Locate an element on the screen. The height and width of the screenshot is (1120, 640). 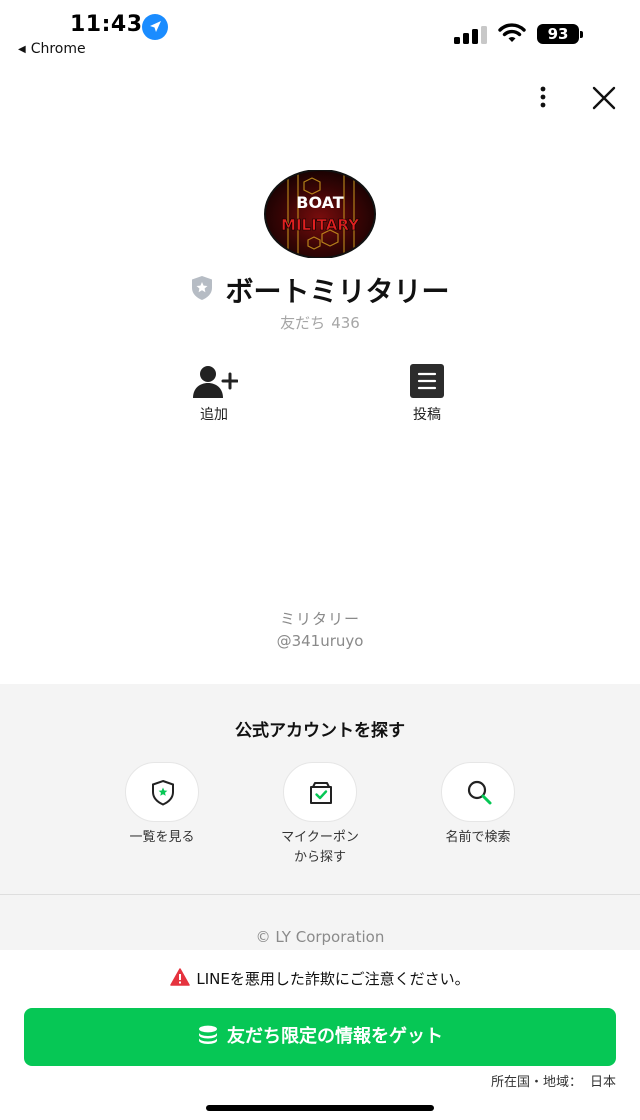
close-icon is located at coordinates (604, 98).